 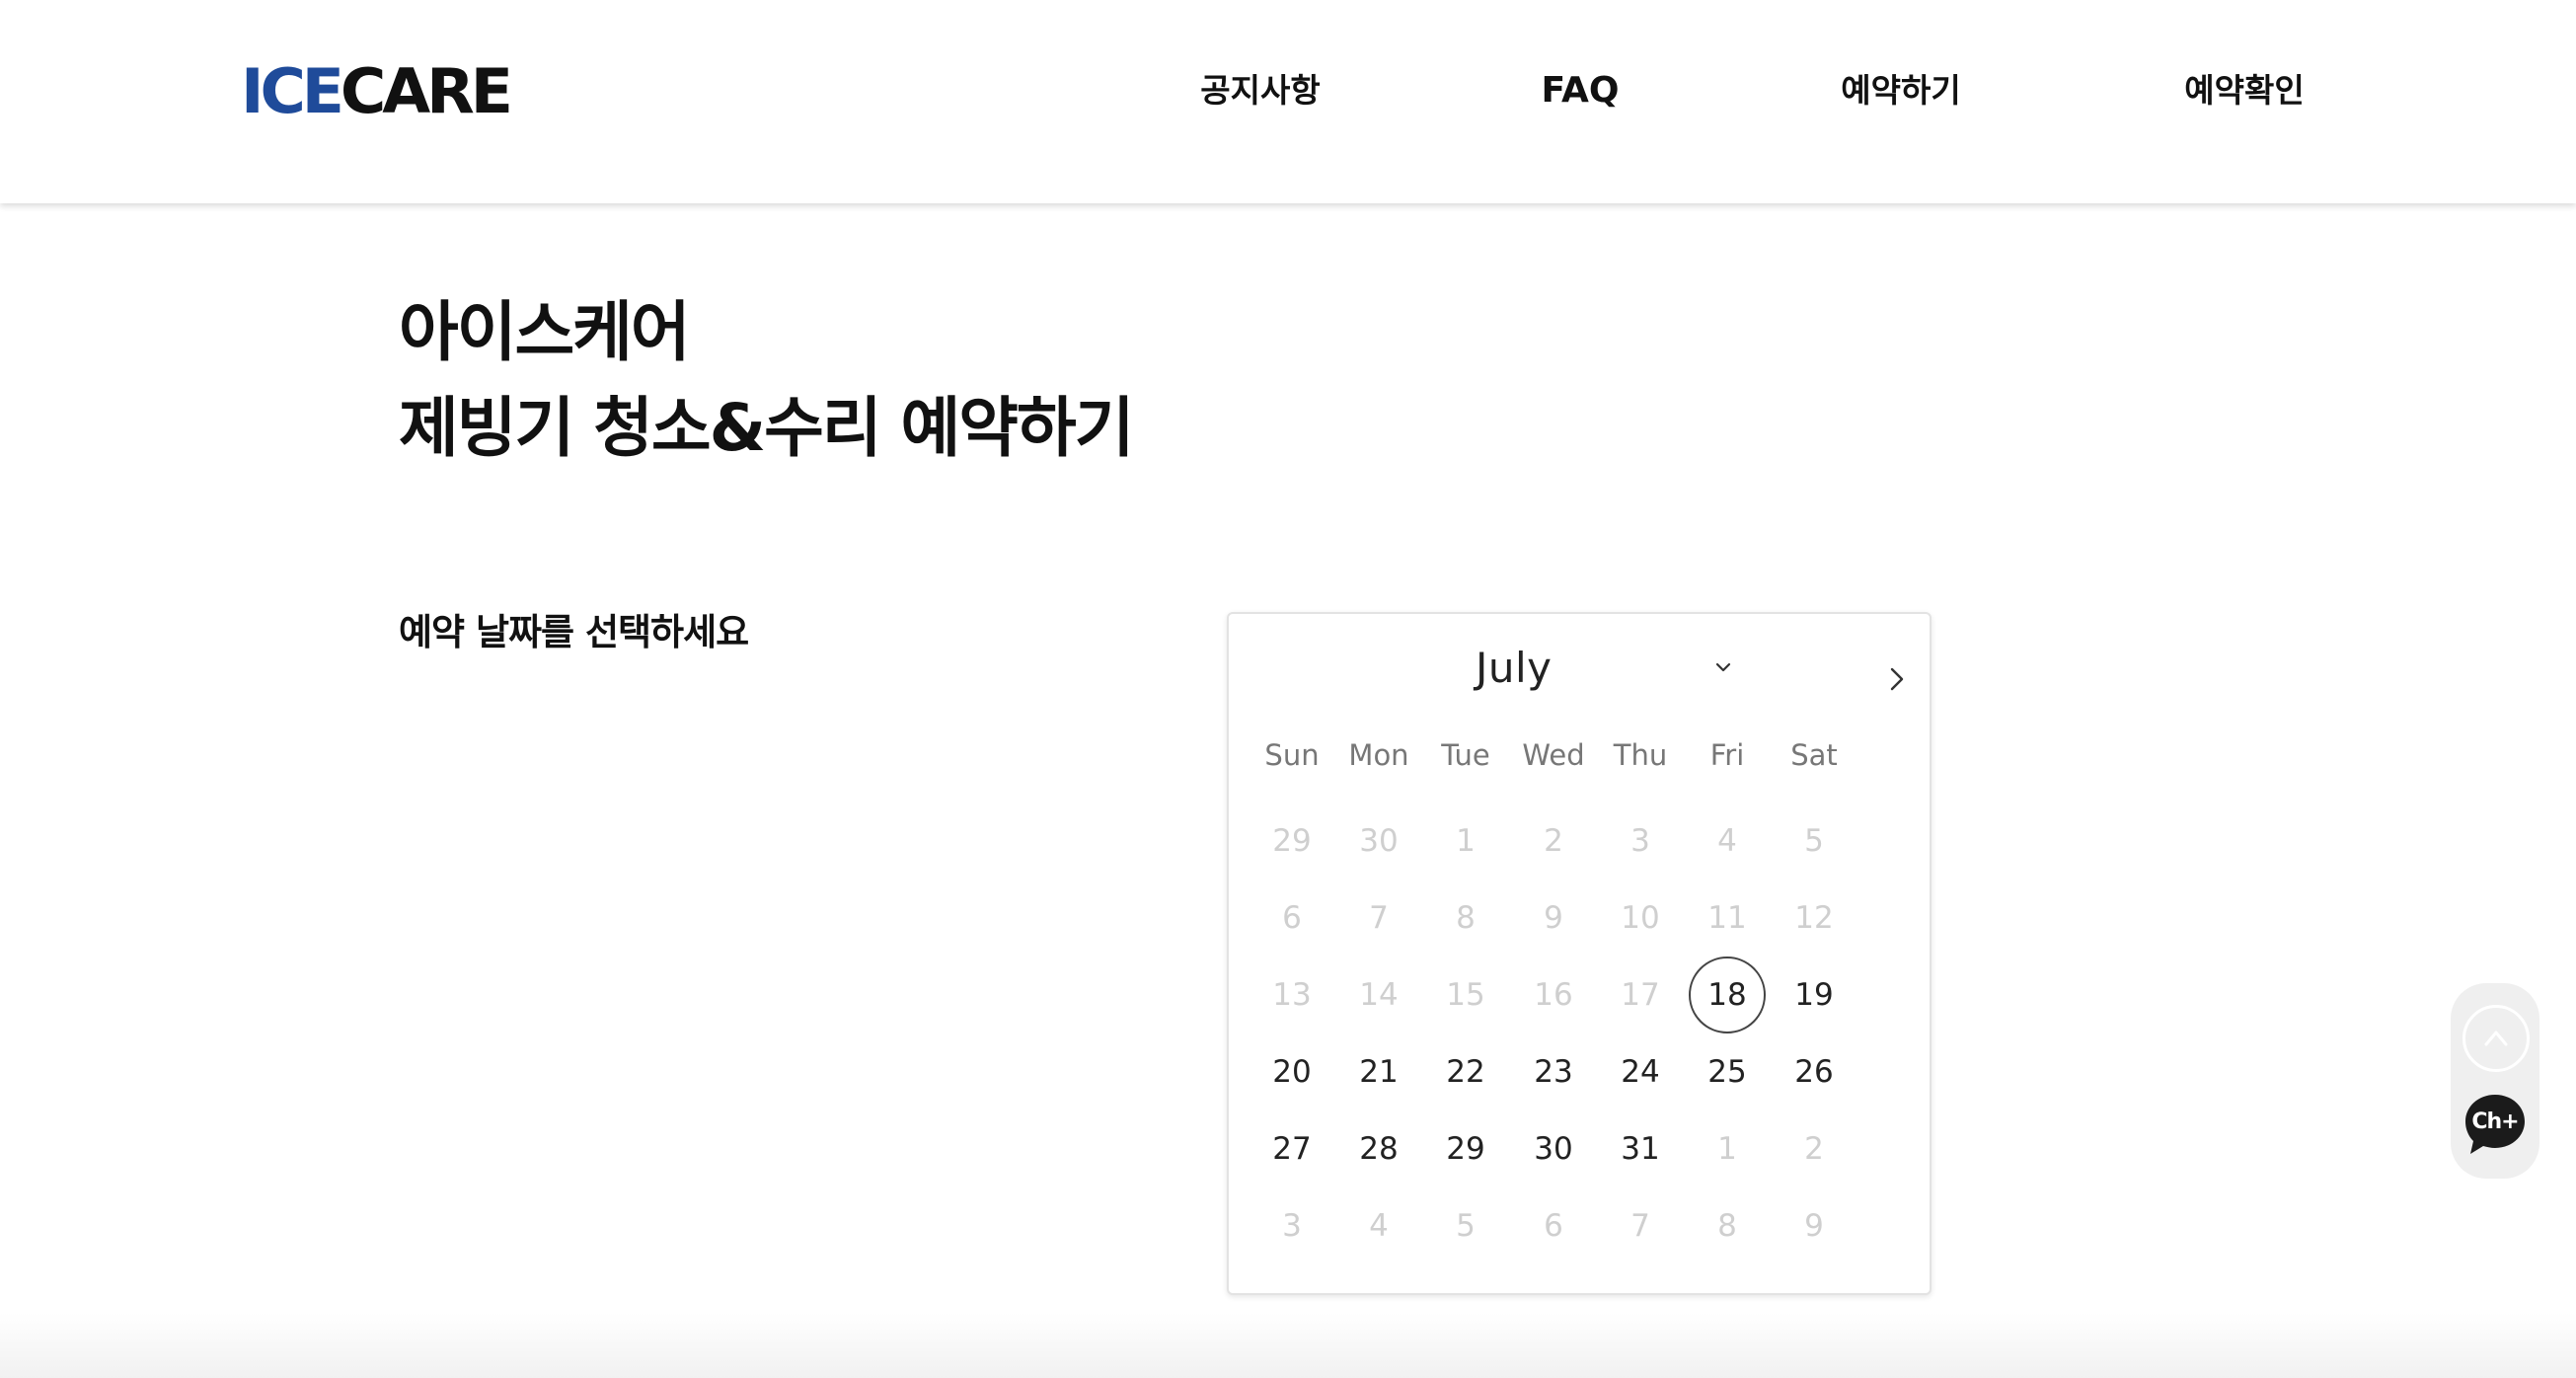 I want to click on page-title: 아이스케어 제빙기 청소&수리 예약하기, so click(x=767, y=380).